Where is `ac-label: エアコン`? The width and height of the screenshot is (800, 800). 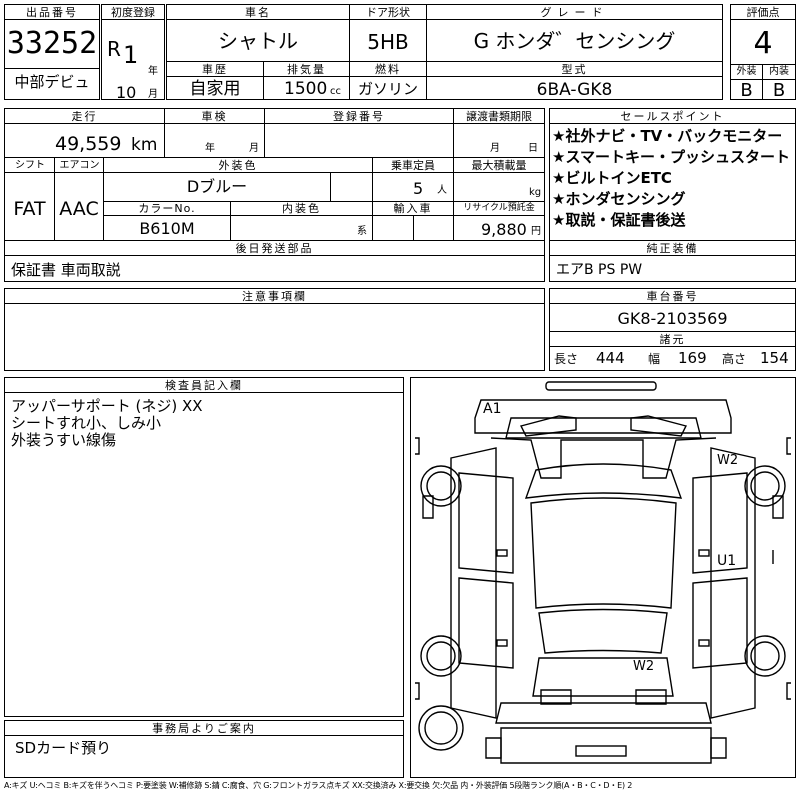
ac-label: エアコン is located at coordinates (79, 165).